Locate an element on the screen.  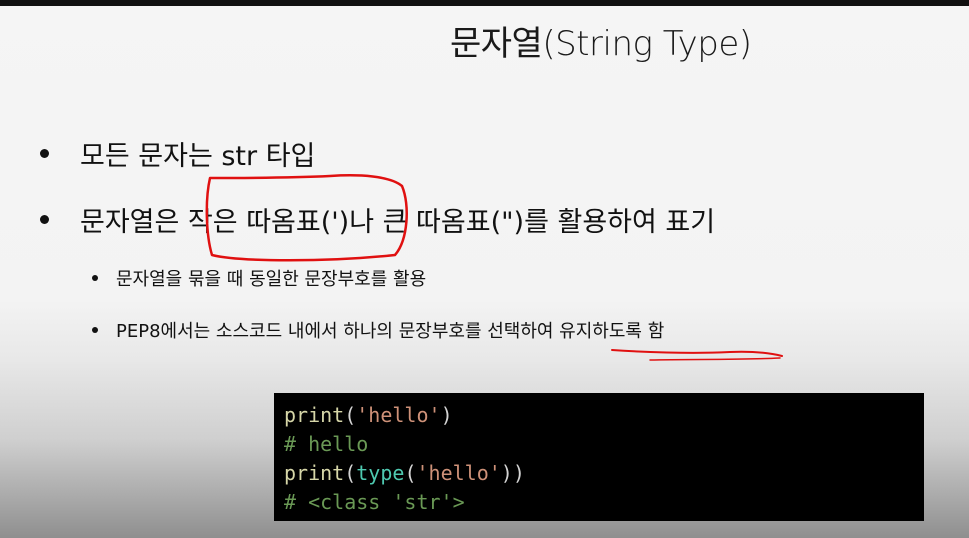
sub-bullet-text: PEP8에서는 소스코드 내에서 하나의 문장부호를 선택하여 유지하도록 함 is located at coordinates (390, 331).